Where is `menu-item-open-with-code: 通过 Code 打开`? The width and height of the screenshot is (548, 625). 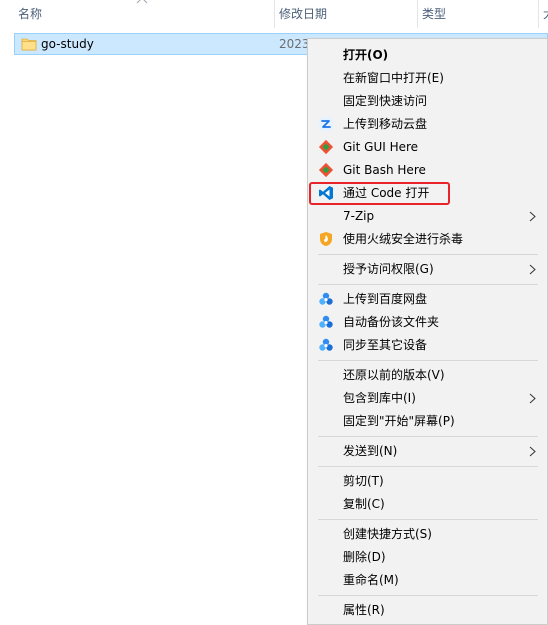 menu-item-open-with-code: 通过 Code 打开 is located at coordinates (426, 193).